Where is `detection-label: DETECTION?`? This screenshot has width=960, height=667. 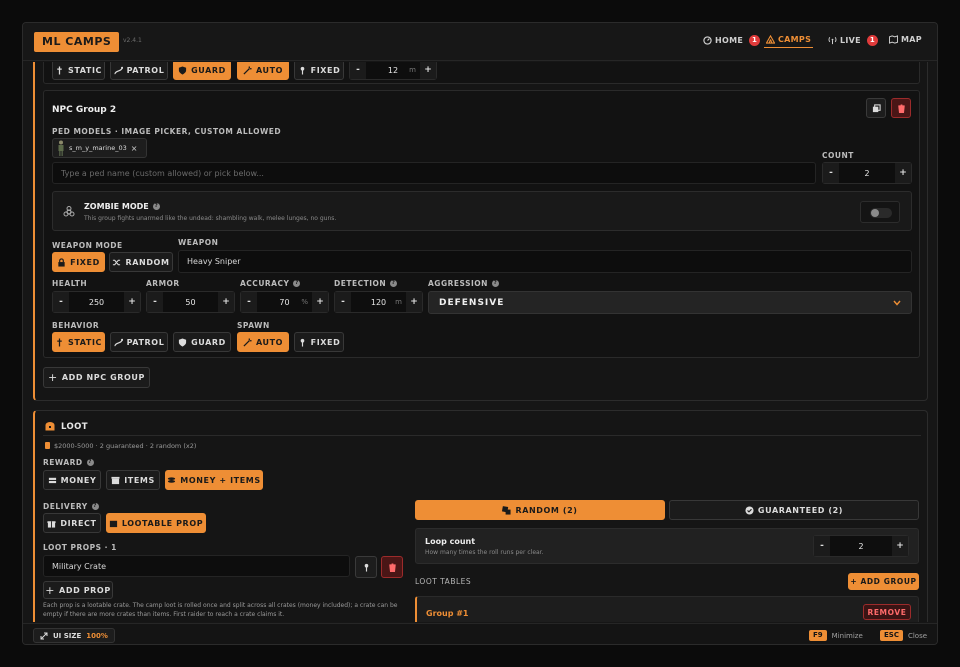
detection-label: DETECTION? is located at coordinates (366, 283).